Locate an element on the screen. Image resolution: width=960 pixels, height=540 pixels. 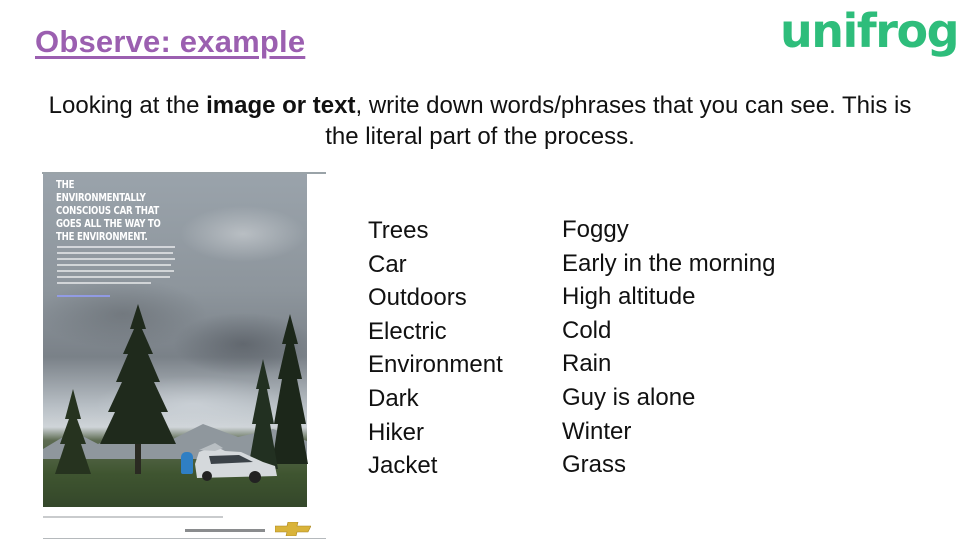
hiker-figure is located at coordinates (187, 463).